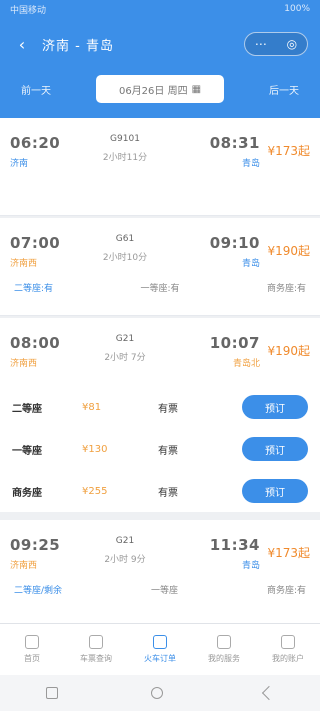  Describe the element at coordinates (125, 239) in the screenshot. I see `train-number: G61` at that location.